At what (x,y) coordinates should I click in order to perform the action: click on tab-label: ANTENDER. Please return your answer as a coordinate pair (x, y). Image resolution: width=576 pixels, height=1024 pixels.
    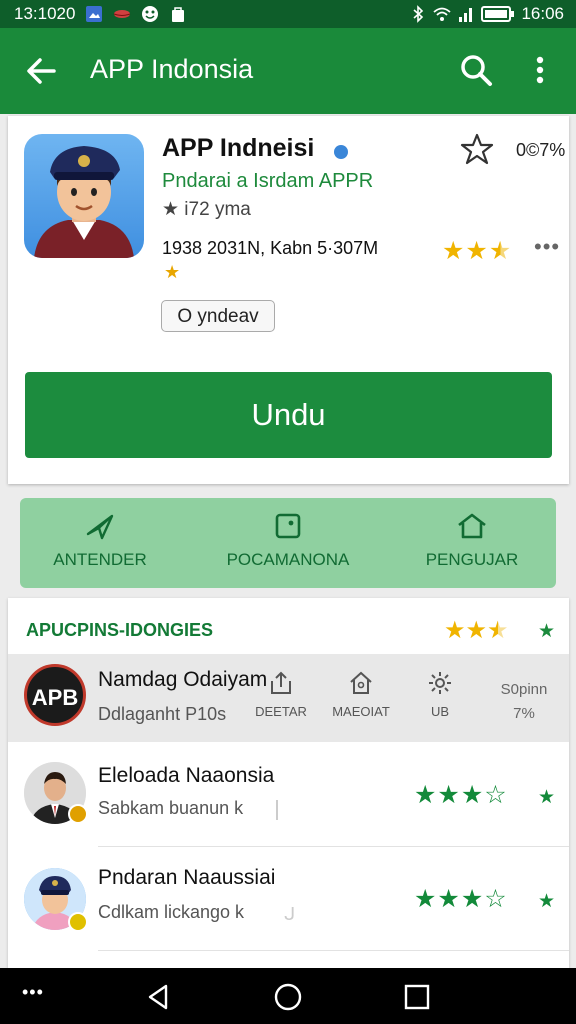
    Looking at the image, I should click on (100, 559).